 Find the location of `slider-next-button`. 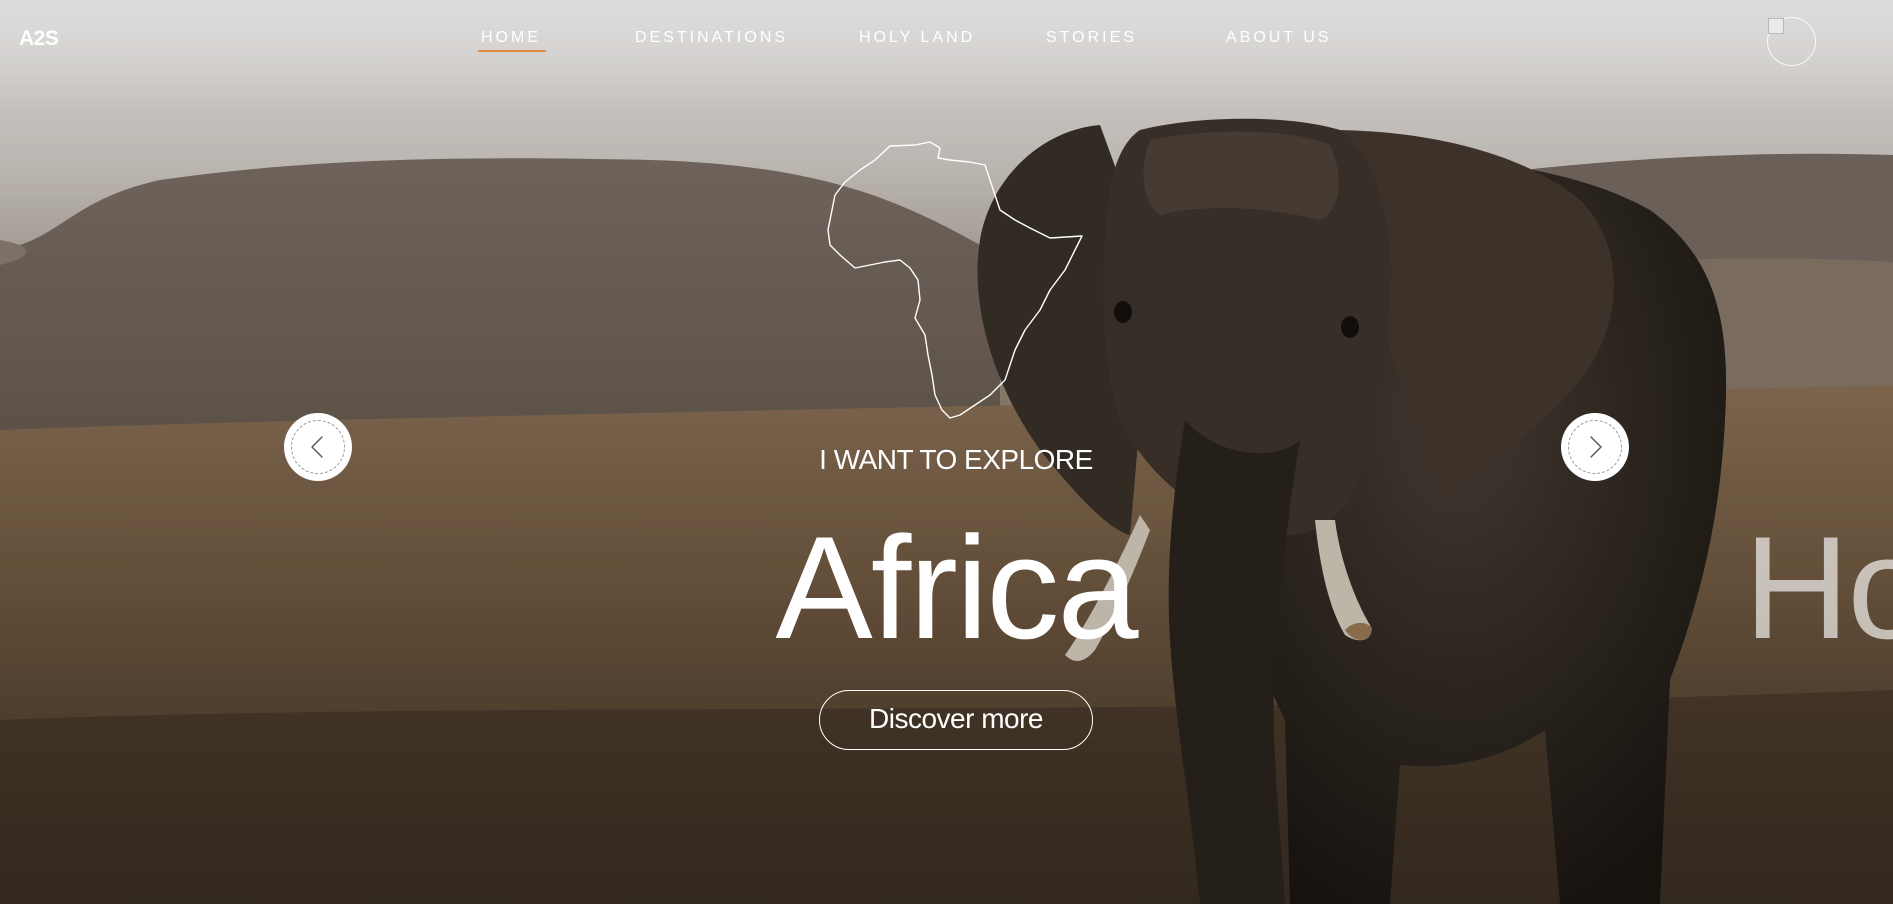

slider-next-button is located at coordinates (1595, 447).